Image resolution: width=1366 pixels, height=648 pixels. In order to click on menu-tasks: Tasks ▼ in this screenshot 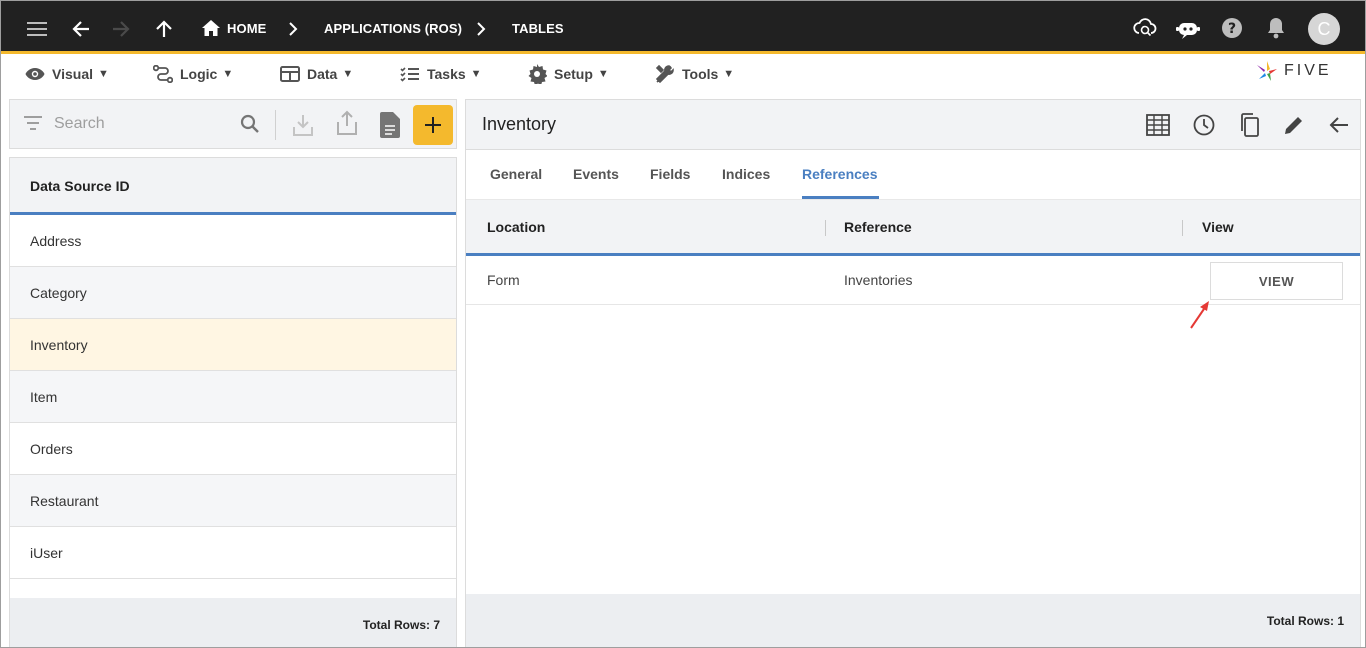, I will do `click(441, 74)`.